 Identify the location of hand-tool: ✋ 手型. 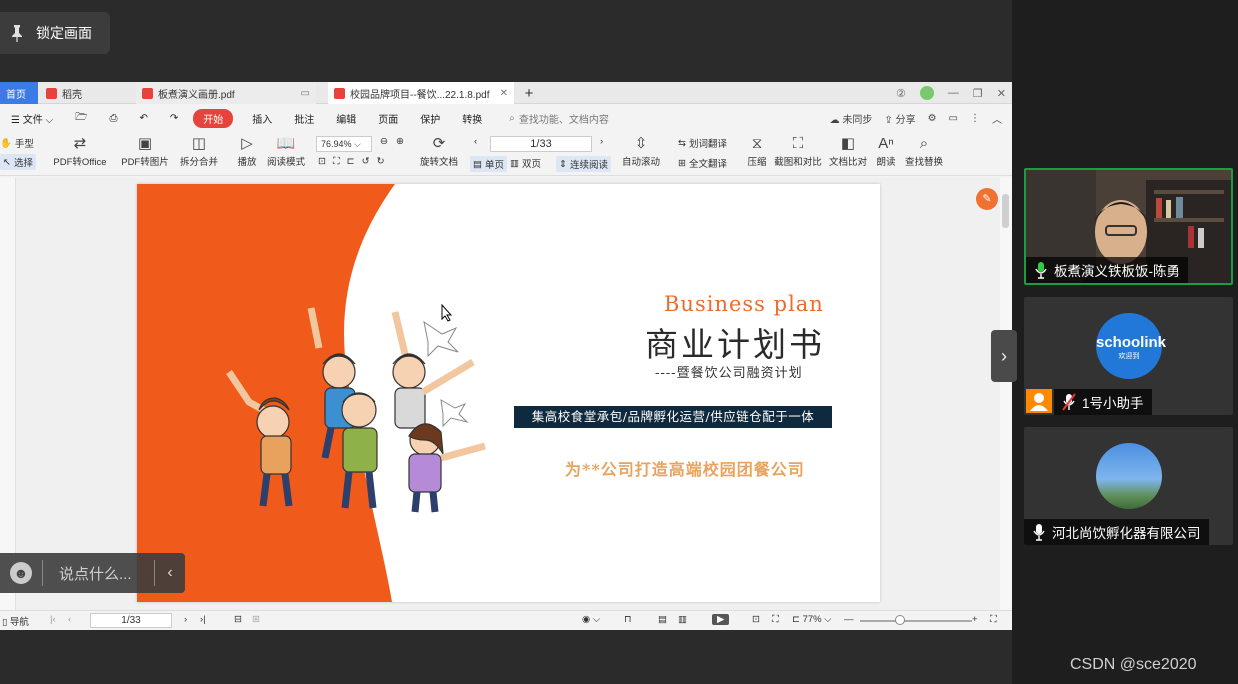
(17, 143).